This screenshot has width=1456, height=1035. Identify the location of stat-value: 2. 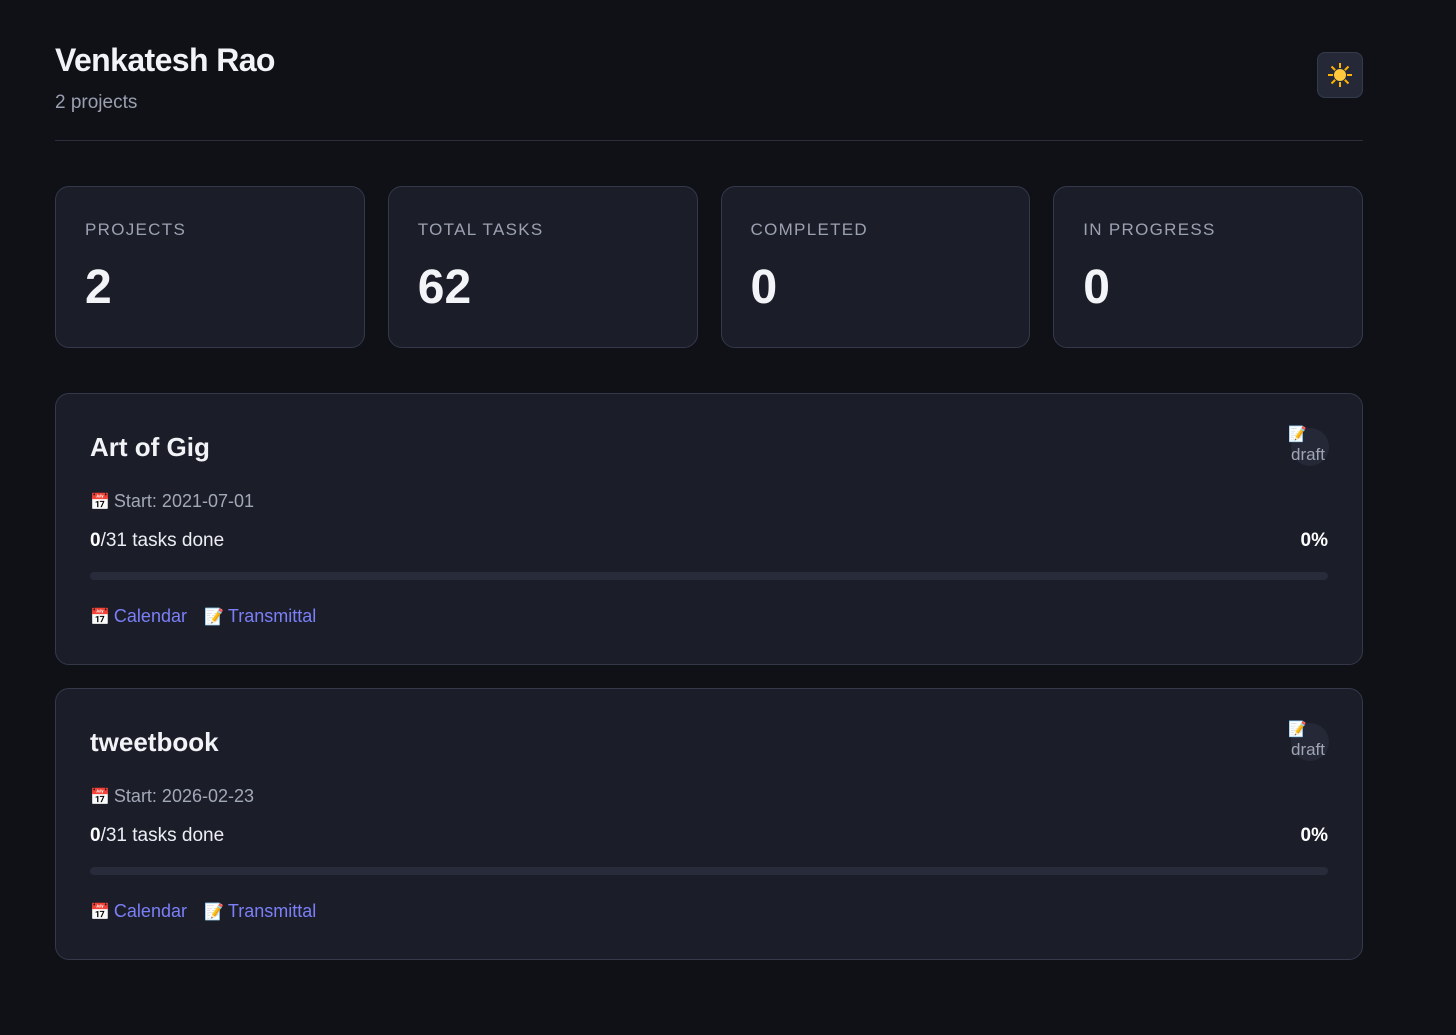
(98, 287).